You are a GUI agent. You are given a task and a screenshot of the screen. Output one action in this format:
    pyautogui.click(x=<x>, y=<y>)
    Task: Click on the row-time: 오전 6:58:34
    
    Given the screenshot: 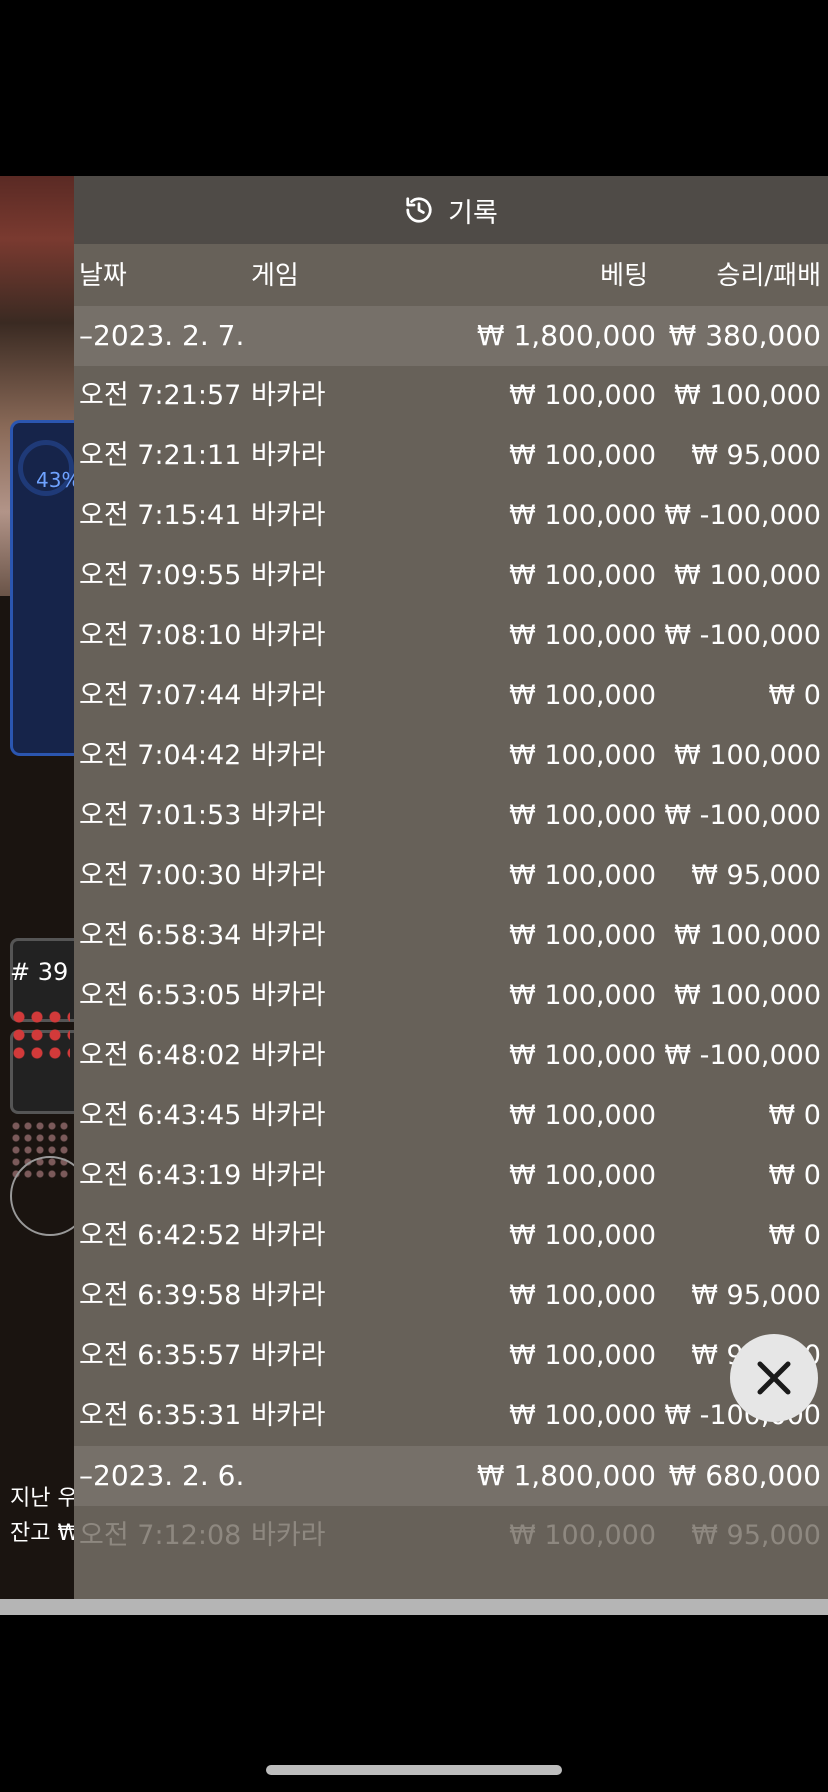 What is the action you would take?
    pyautogui.click(x=160, y=935)
    